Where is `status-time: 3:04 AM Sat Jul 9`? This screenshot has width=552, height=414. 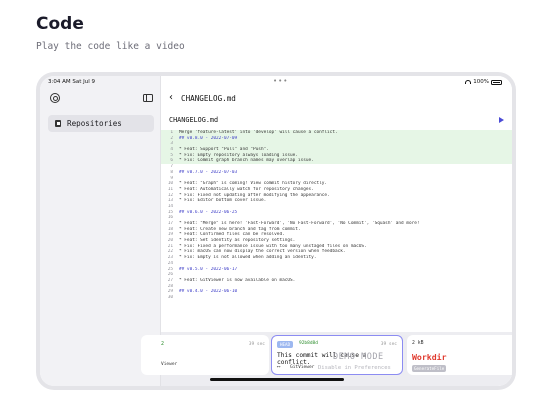
status-time: 3:04 AM Sat Jul 9 is located at coordinates (72, 82).